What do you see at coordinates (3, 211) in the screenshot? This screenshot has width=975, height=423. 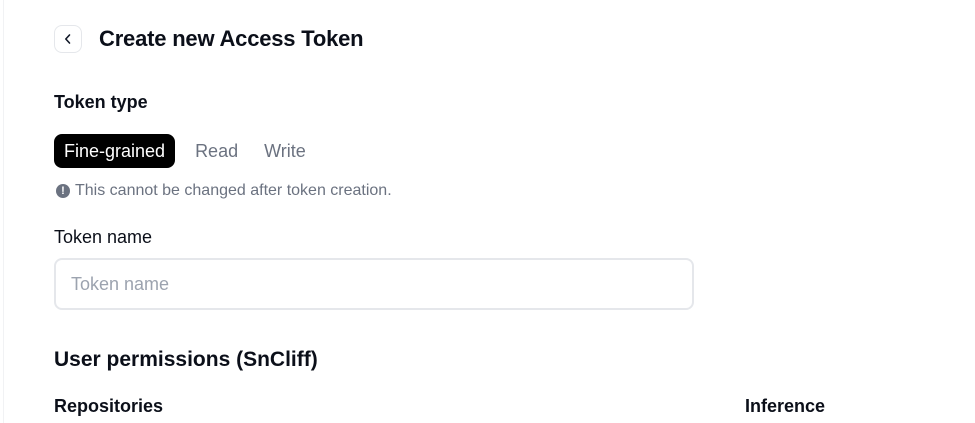 I see `left-divider` at bounding box center [3, 211].